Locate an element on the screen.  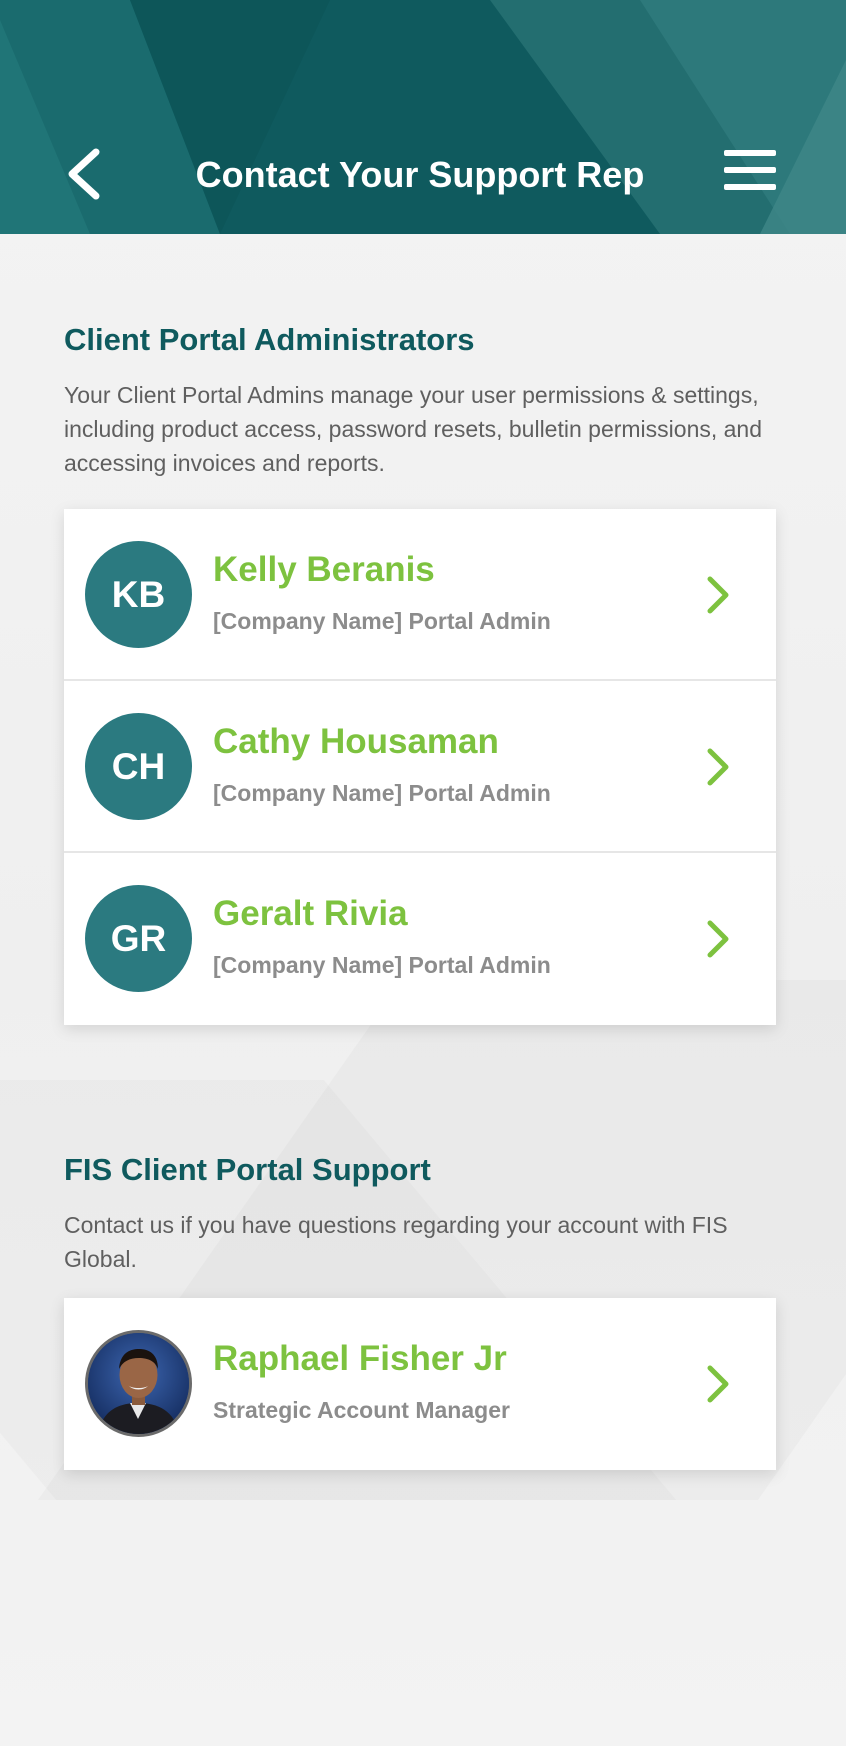
avatar: KB is located at coordinates (138, 594).